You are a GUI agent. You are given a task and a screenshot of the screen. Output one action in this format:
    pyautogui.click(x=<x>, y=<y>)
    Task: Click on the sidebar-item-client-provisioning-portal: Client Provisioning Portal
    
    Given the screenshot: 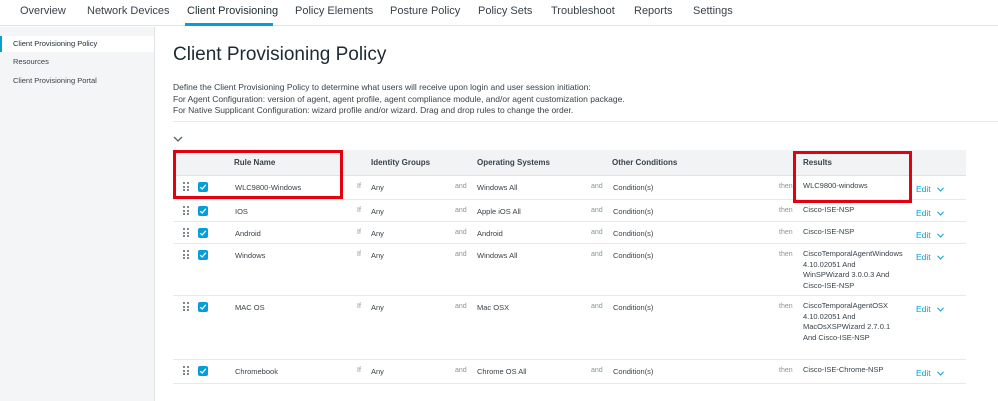 What is the action you would take?
    pyautogui.click(x=77, y=81)
    